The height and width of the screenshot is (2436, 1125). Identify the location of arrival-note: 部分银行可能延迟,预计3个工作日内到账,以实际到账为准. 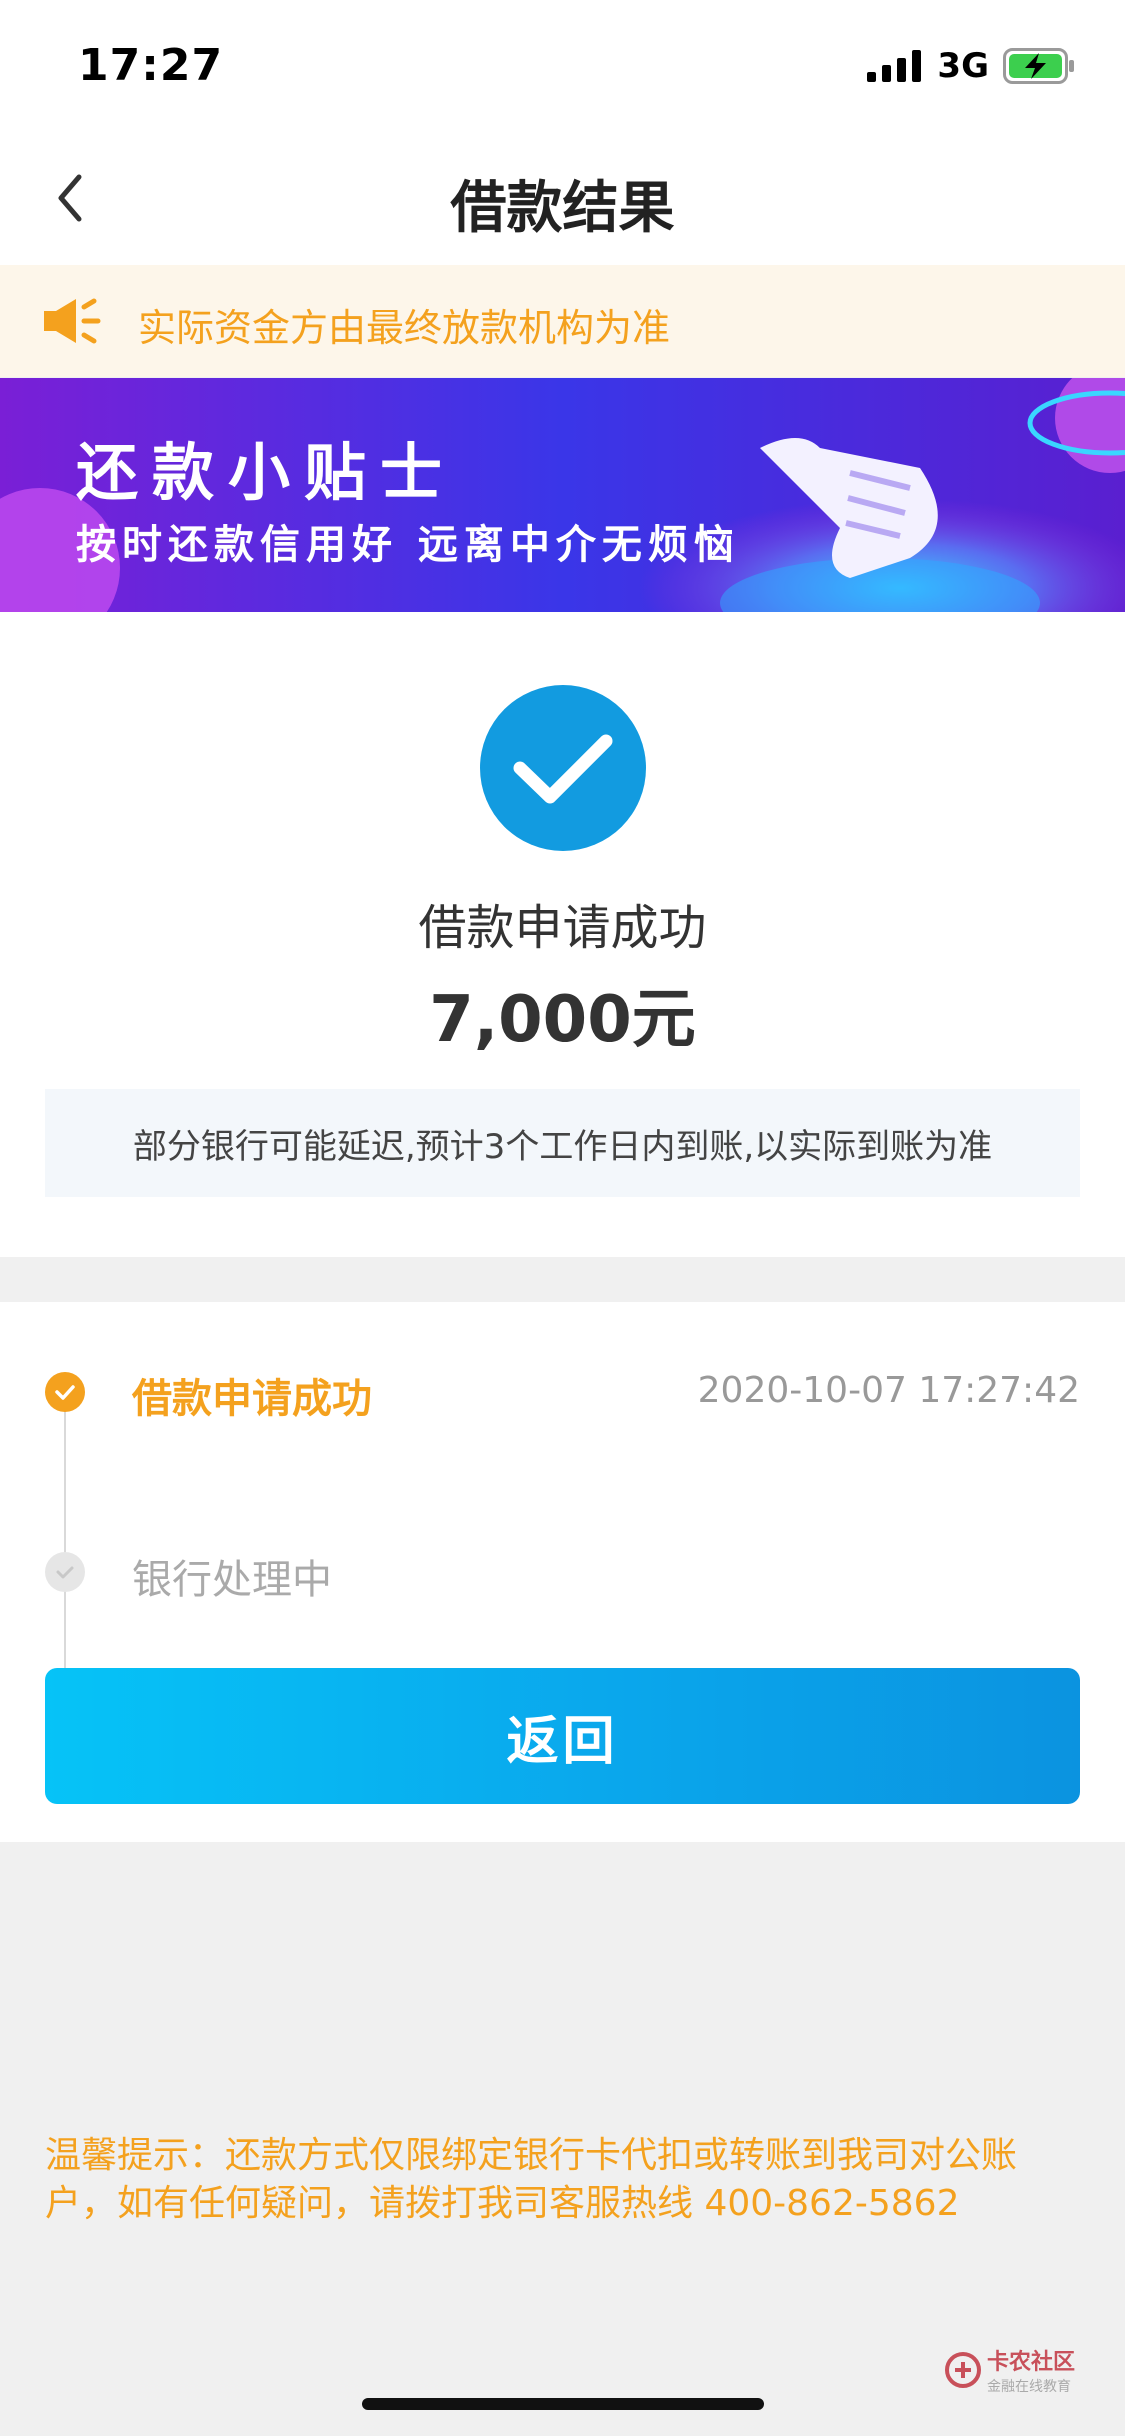
(562, 1143).